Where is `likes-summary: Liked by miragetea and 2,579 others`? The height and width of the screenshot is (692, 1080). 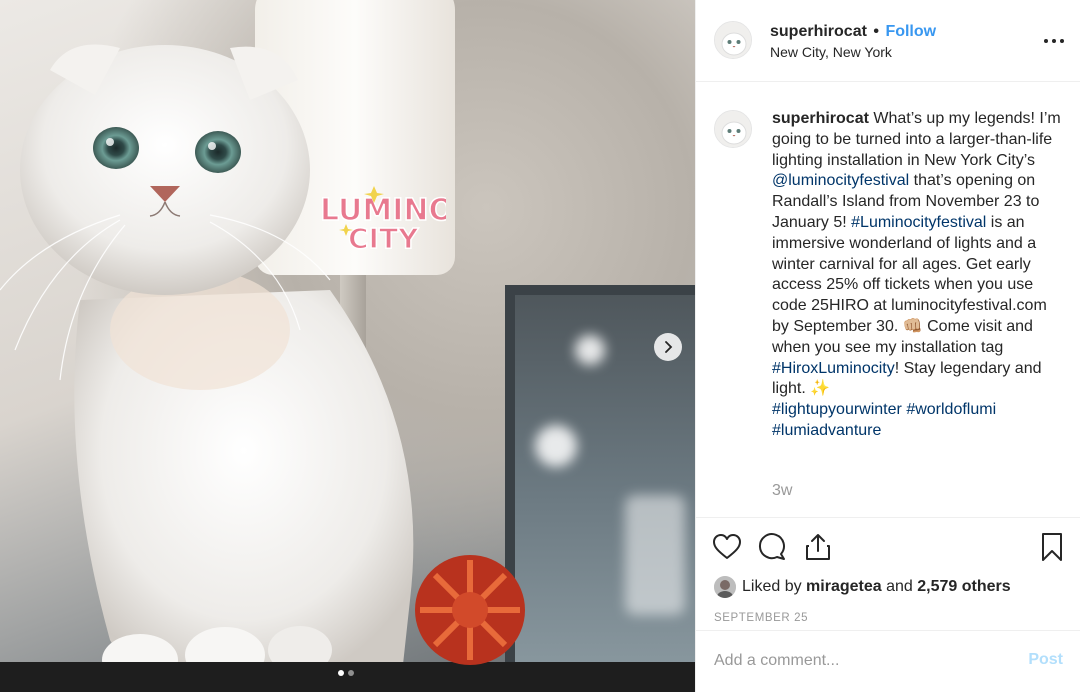
likes-summary: Liked by miragetea and 2,579 others is located at coordinates (876, 587).